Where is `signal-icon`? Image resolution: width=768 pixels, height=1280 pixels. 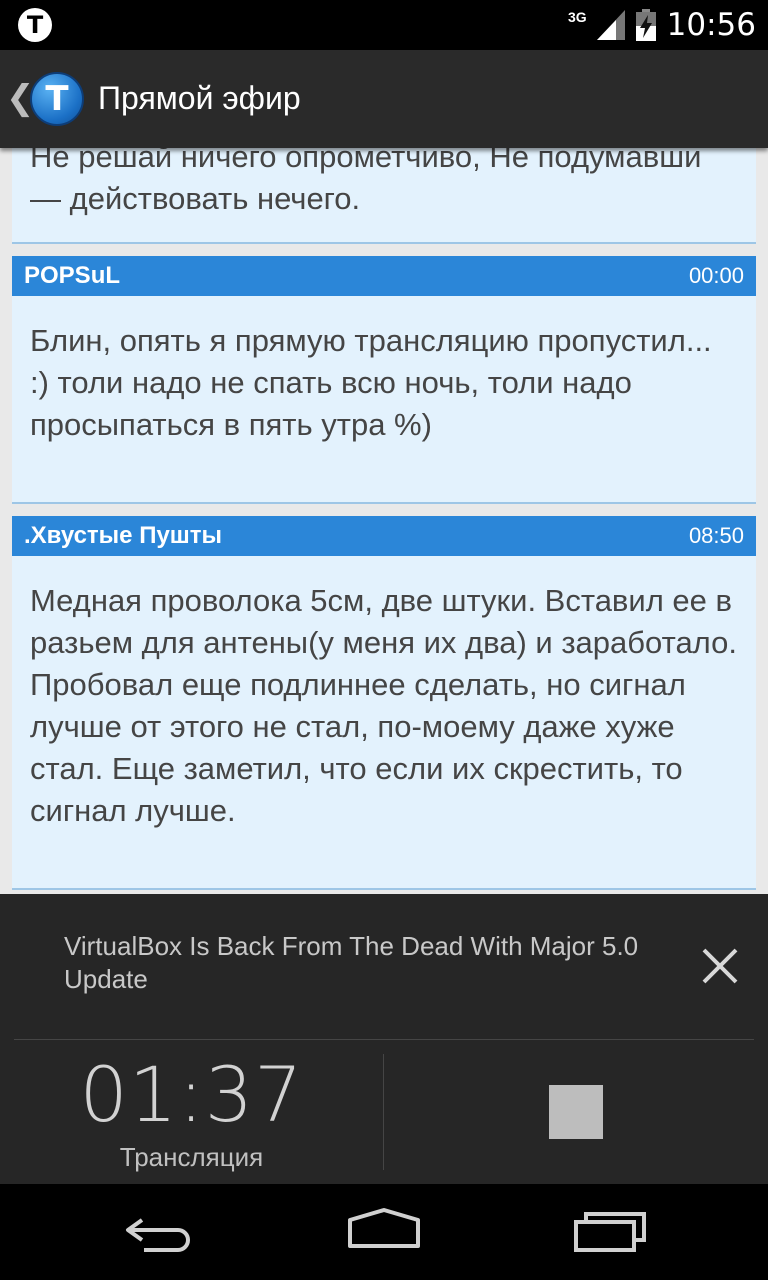
signal-icon is located at coordinates (610, 25).